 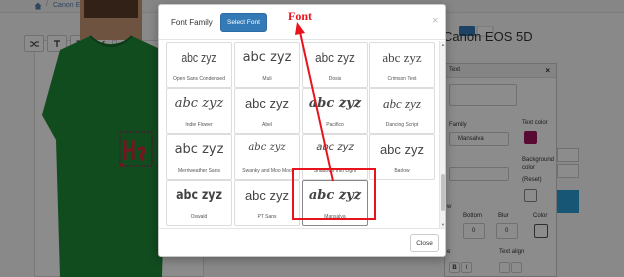 I want to click on font-tile: abc zyz Open Sans Condensed, so click(x=199, y=65).